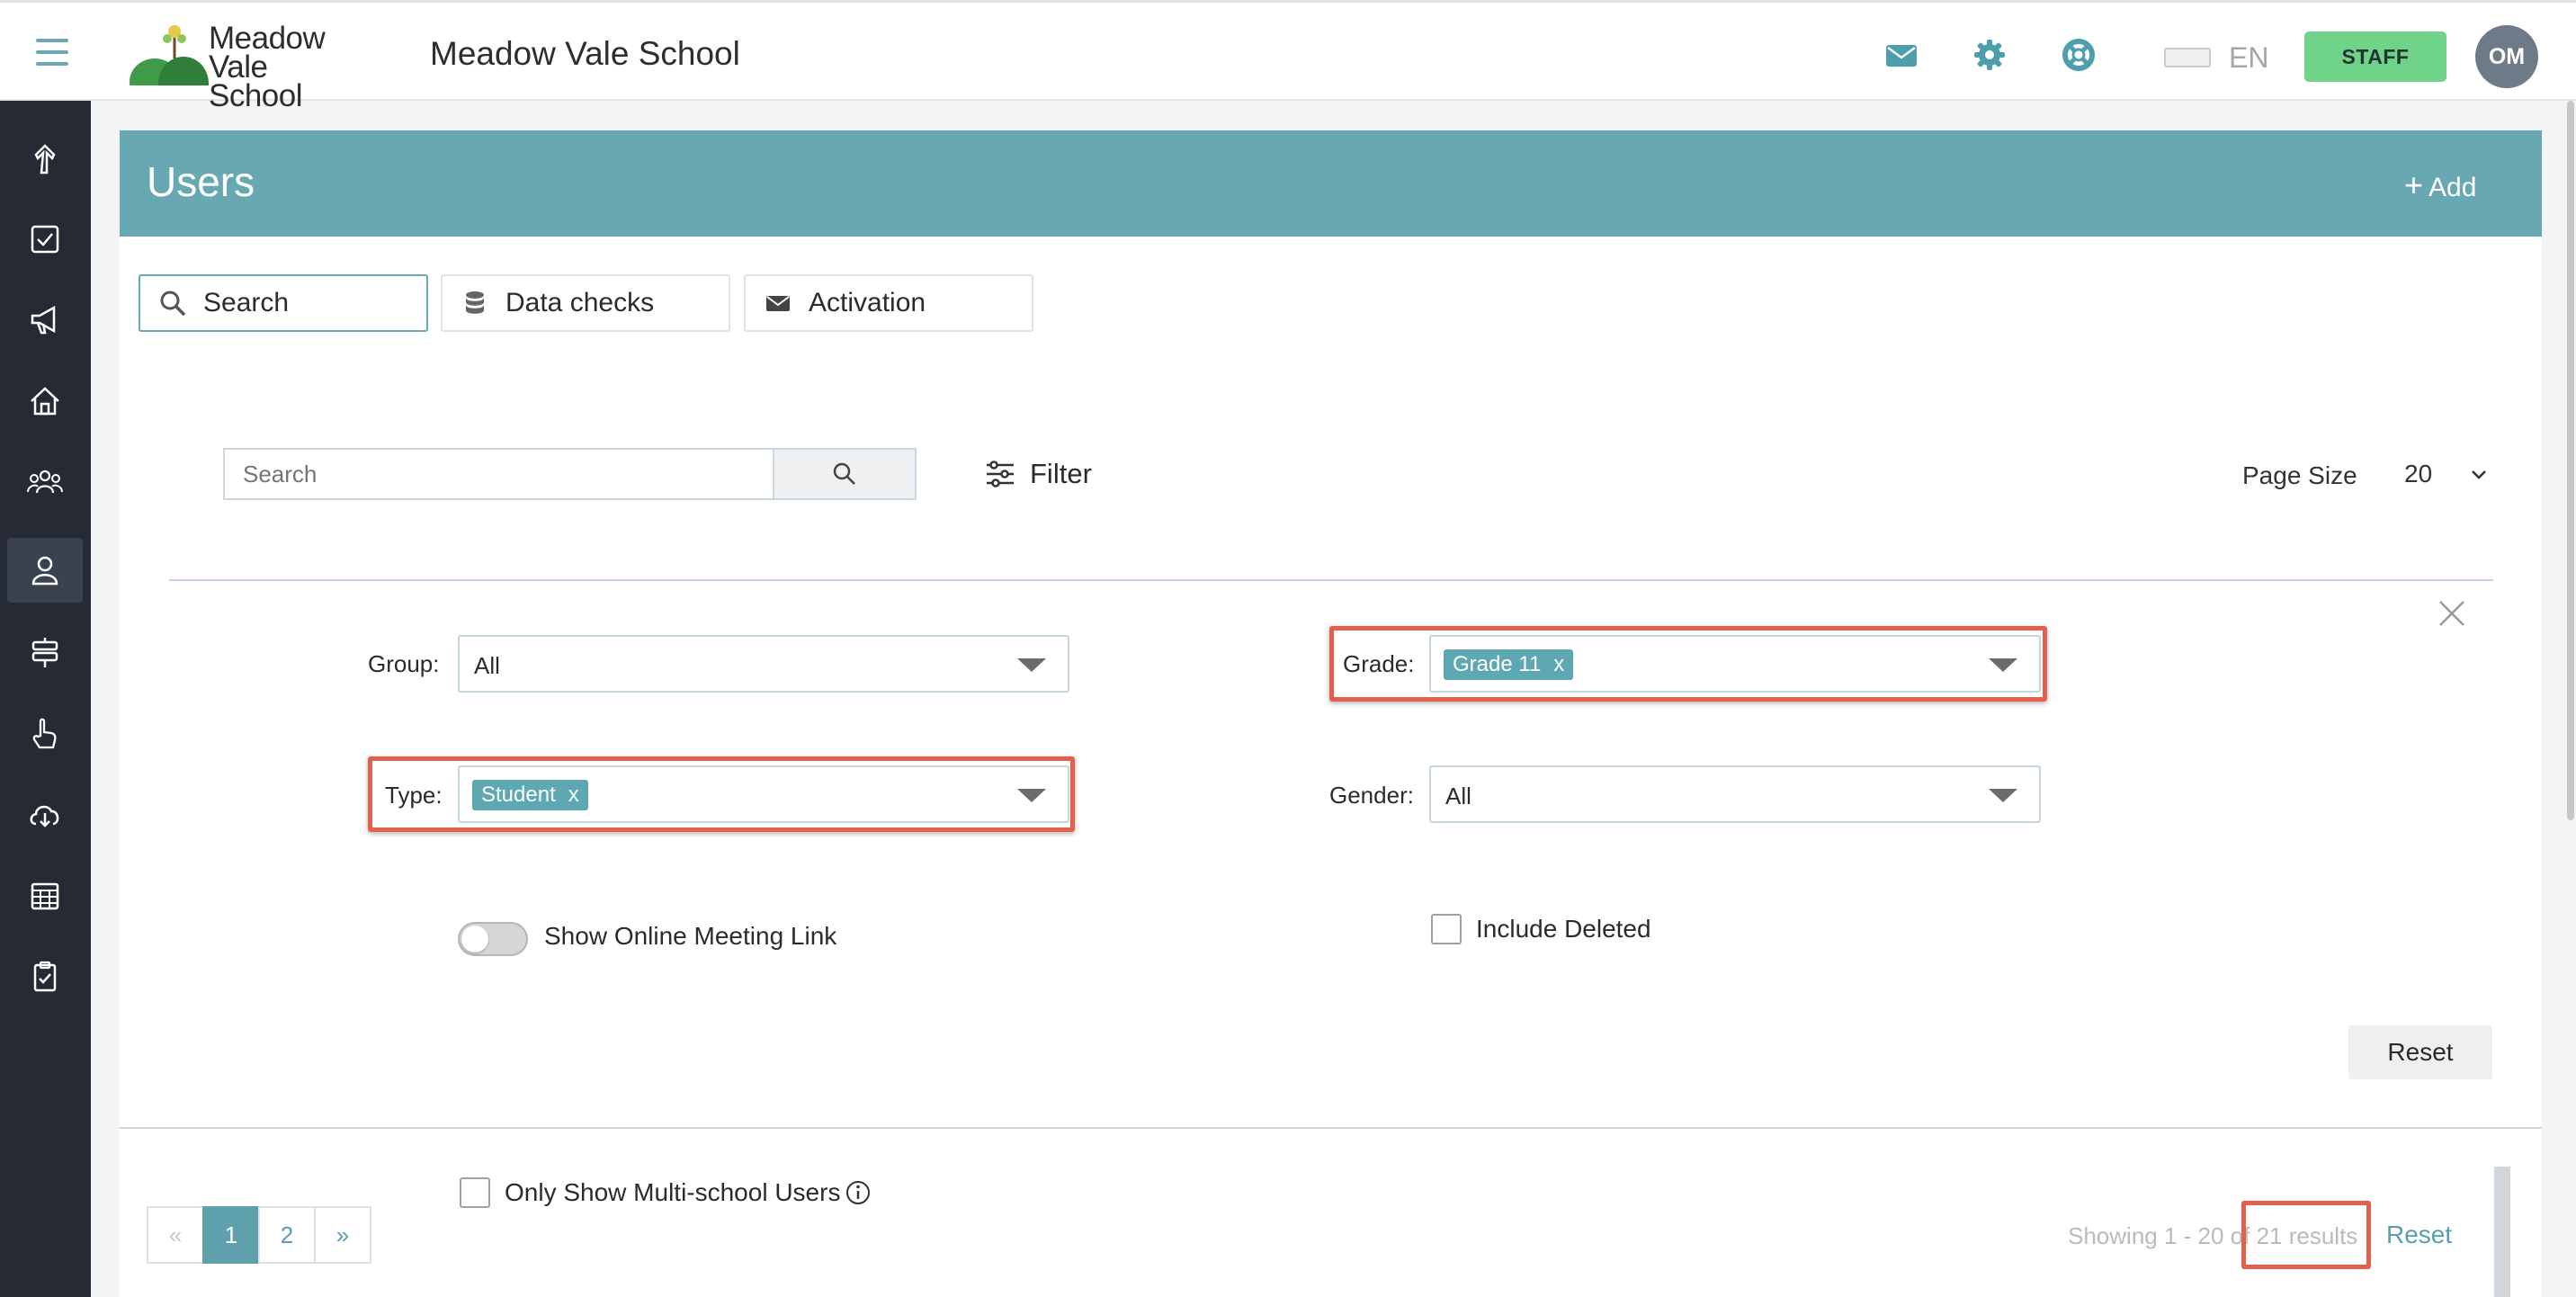  I want to click on online-meeting-label: Show Online Meeting Link, so click(690, 936).